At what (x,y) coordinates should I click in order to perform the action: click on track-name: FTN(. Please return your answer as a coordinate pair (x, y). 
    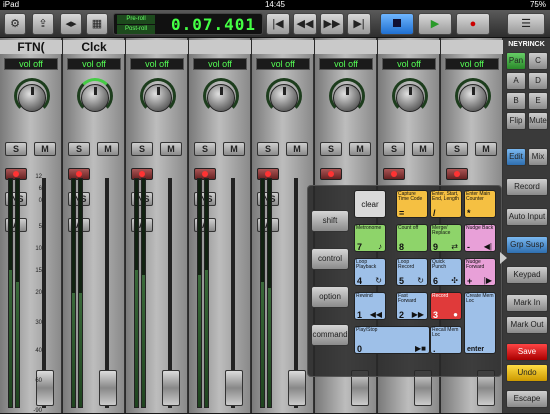
    Looking at the image, I should click on (31, 47).